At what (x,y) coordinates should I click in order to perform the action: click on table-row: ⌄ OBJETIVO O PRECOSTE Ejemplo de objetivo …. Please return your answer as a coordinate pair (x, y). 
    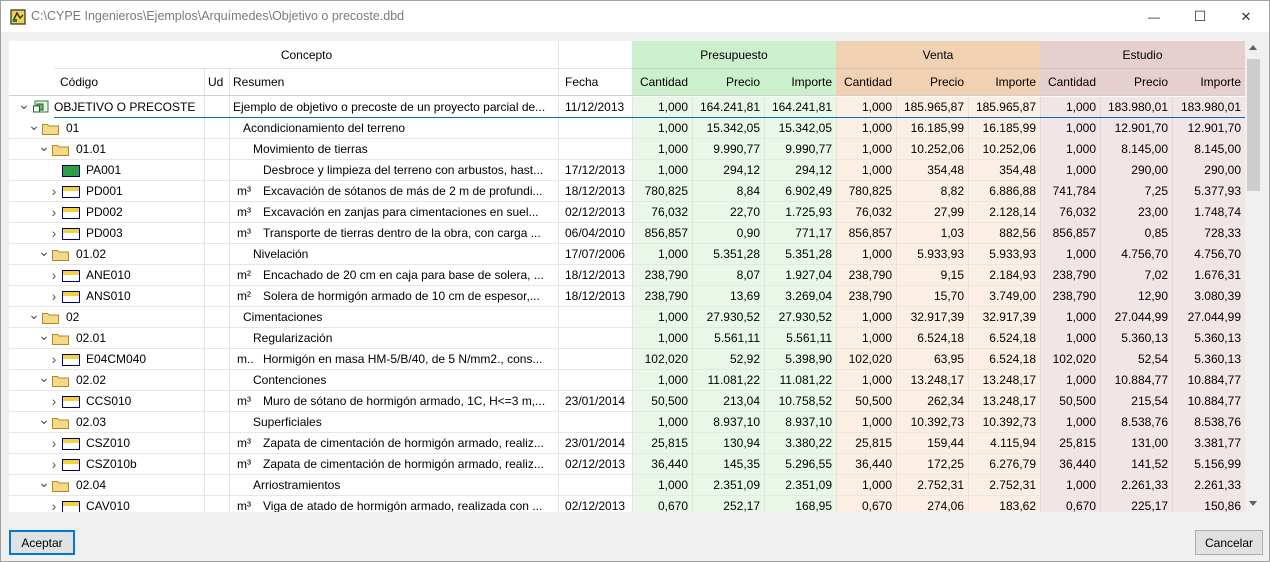
    Looking at the image, I should click on (627, 107).